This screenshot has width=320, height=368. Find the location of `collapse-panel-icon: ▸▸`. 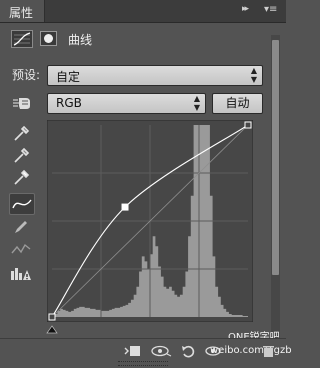

collapse-panel-icon: ▸▸ is located at coordinates (245, 9).